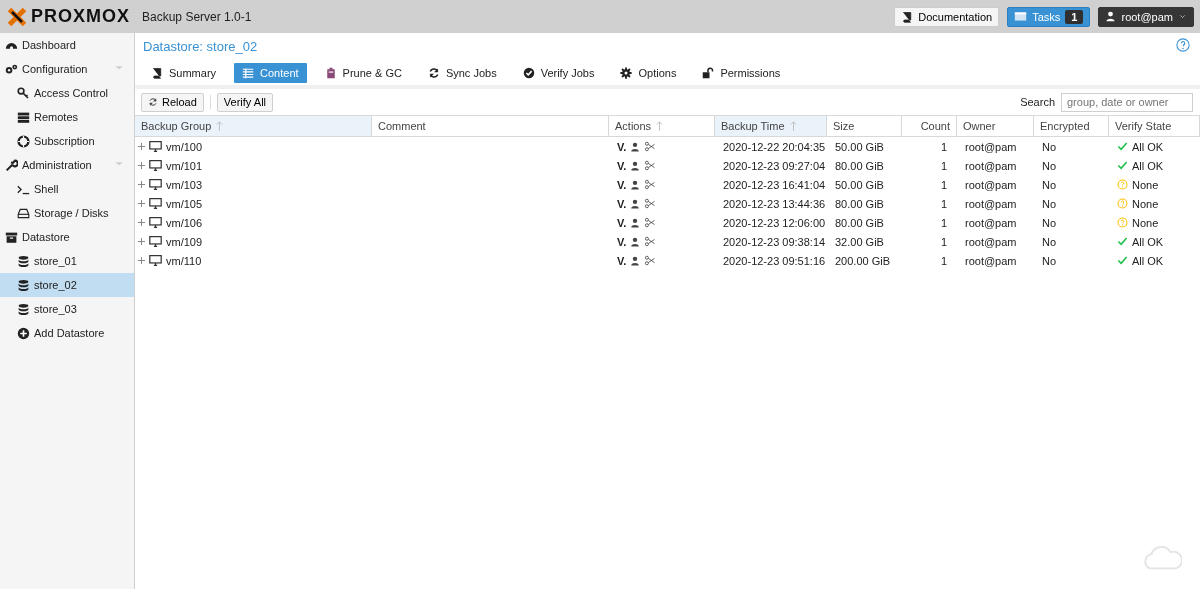 This screenshot has width=1200, height=589. What do you see at coordinates (67, 189) in the screenshot?
I see `sidebar-item: Shell` at bounding box center [67, 189].